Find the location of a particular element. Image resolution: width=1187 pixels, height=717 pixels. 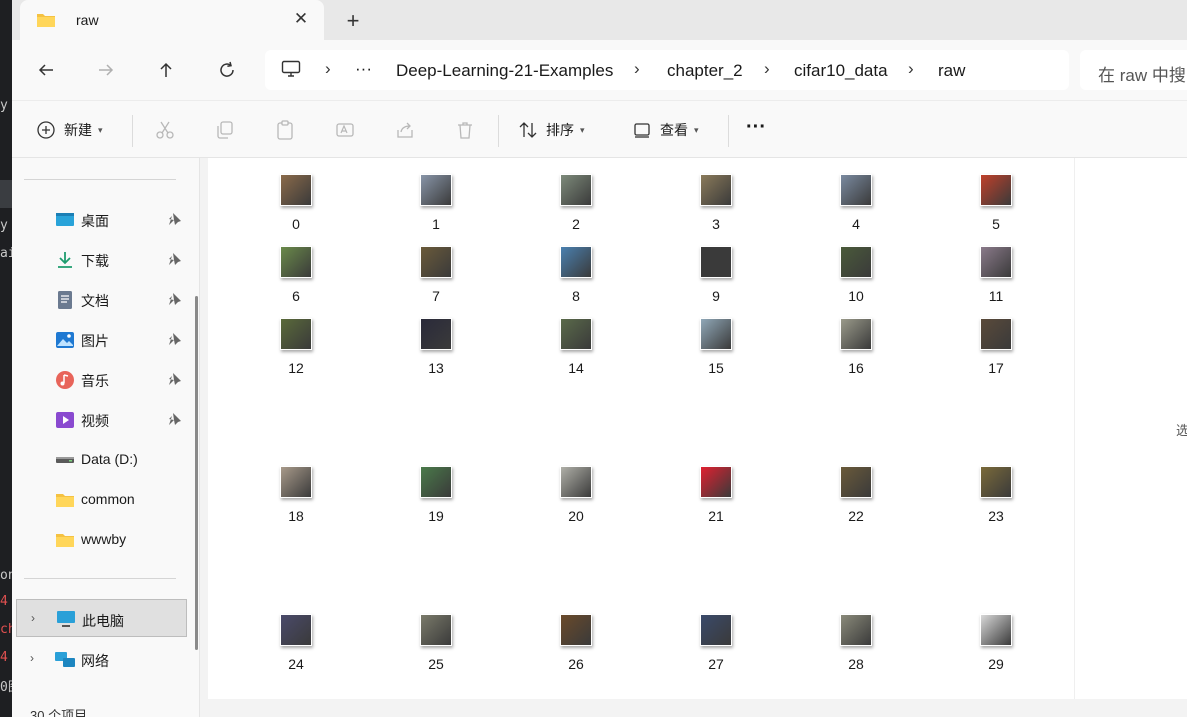

file-item: 19 is located at coordinates (436, 487).